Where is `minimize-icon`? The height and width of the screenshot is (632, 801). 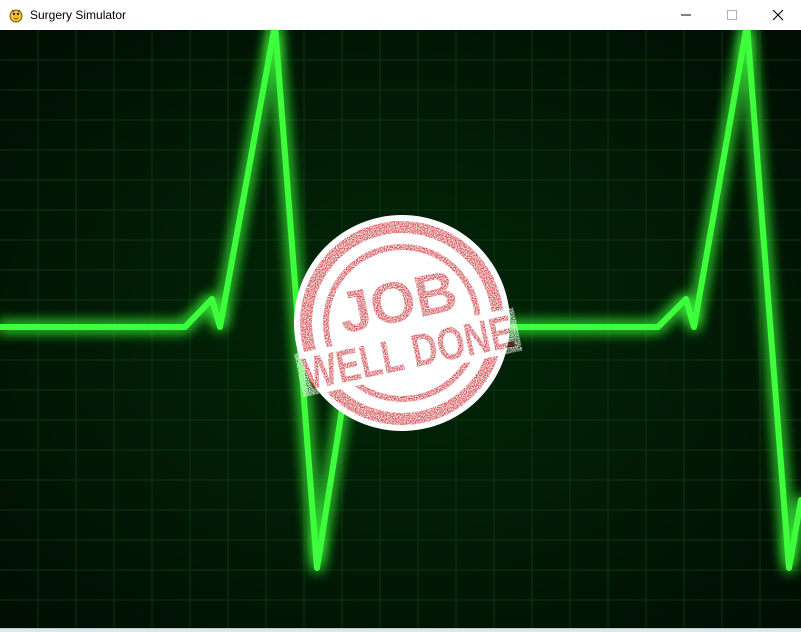 minimize-icon is located at coordinates (686, 15).